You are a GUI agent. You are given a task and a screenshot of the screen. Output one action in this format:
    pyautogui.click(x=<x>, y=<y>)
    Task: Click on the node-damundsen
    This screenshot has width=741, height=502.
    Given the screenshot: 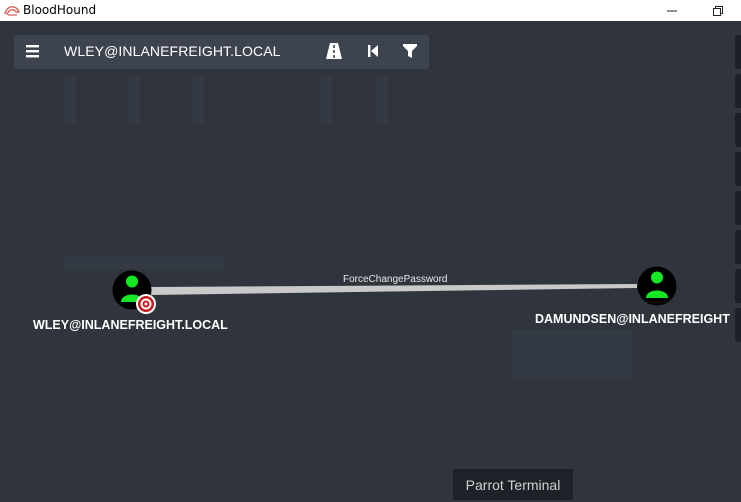 What is the action you would take?
    pyautogui.click(x=657, y=286)
    